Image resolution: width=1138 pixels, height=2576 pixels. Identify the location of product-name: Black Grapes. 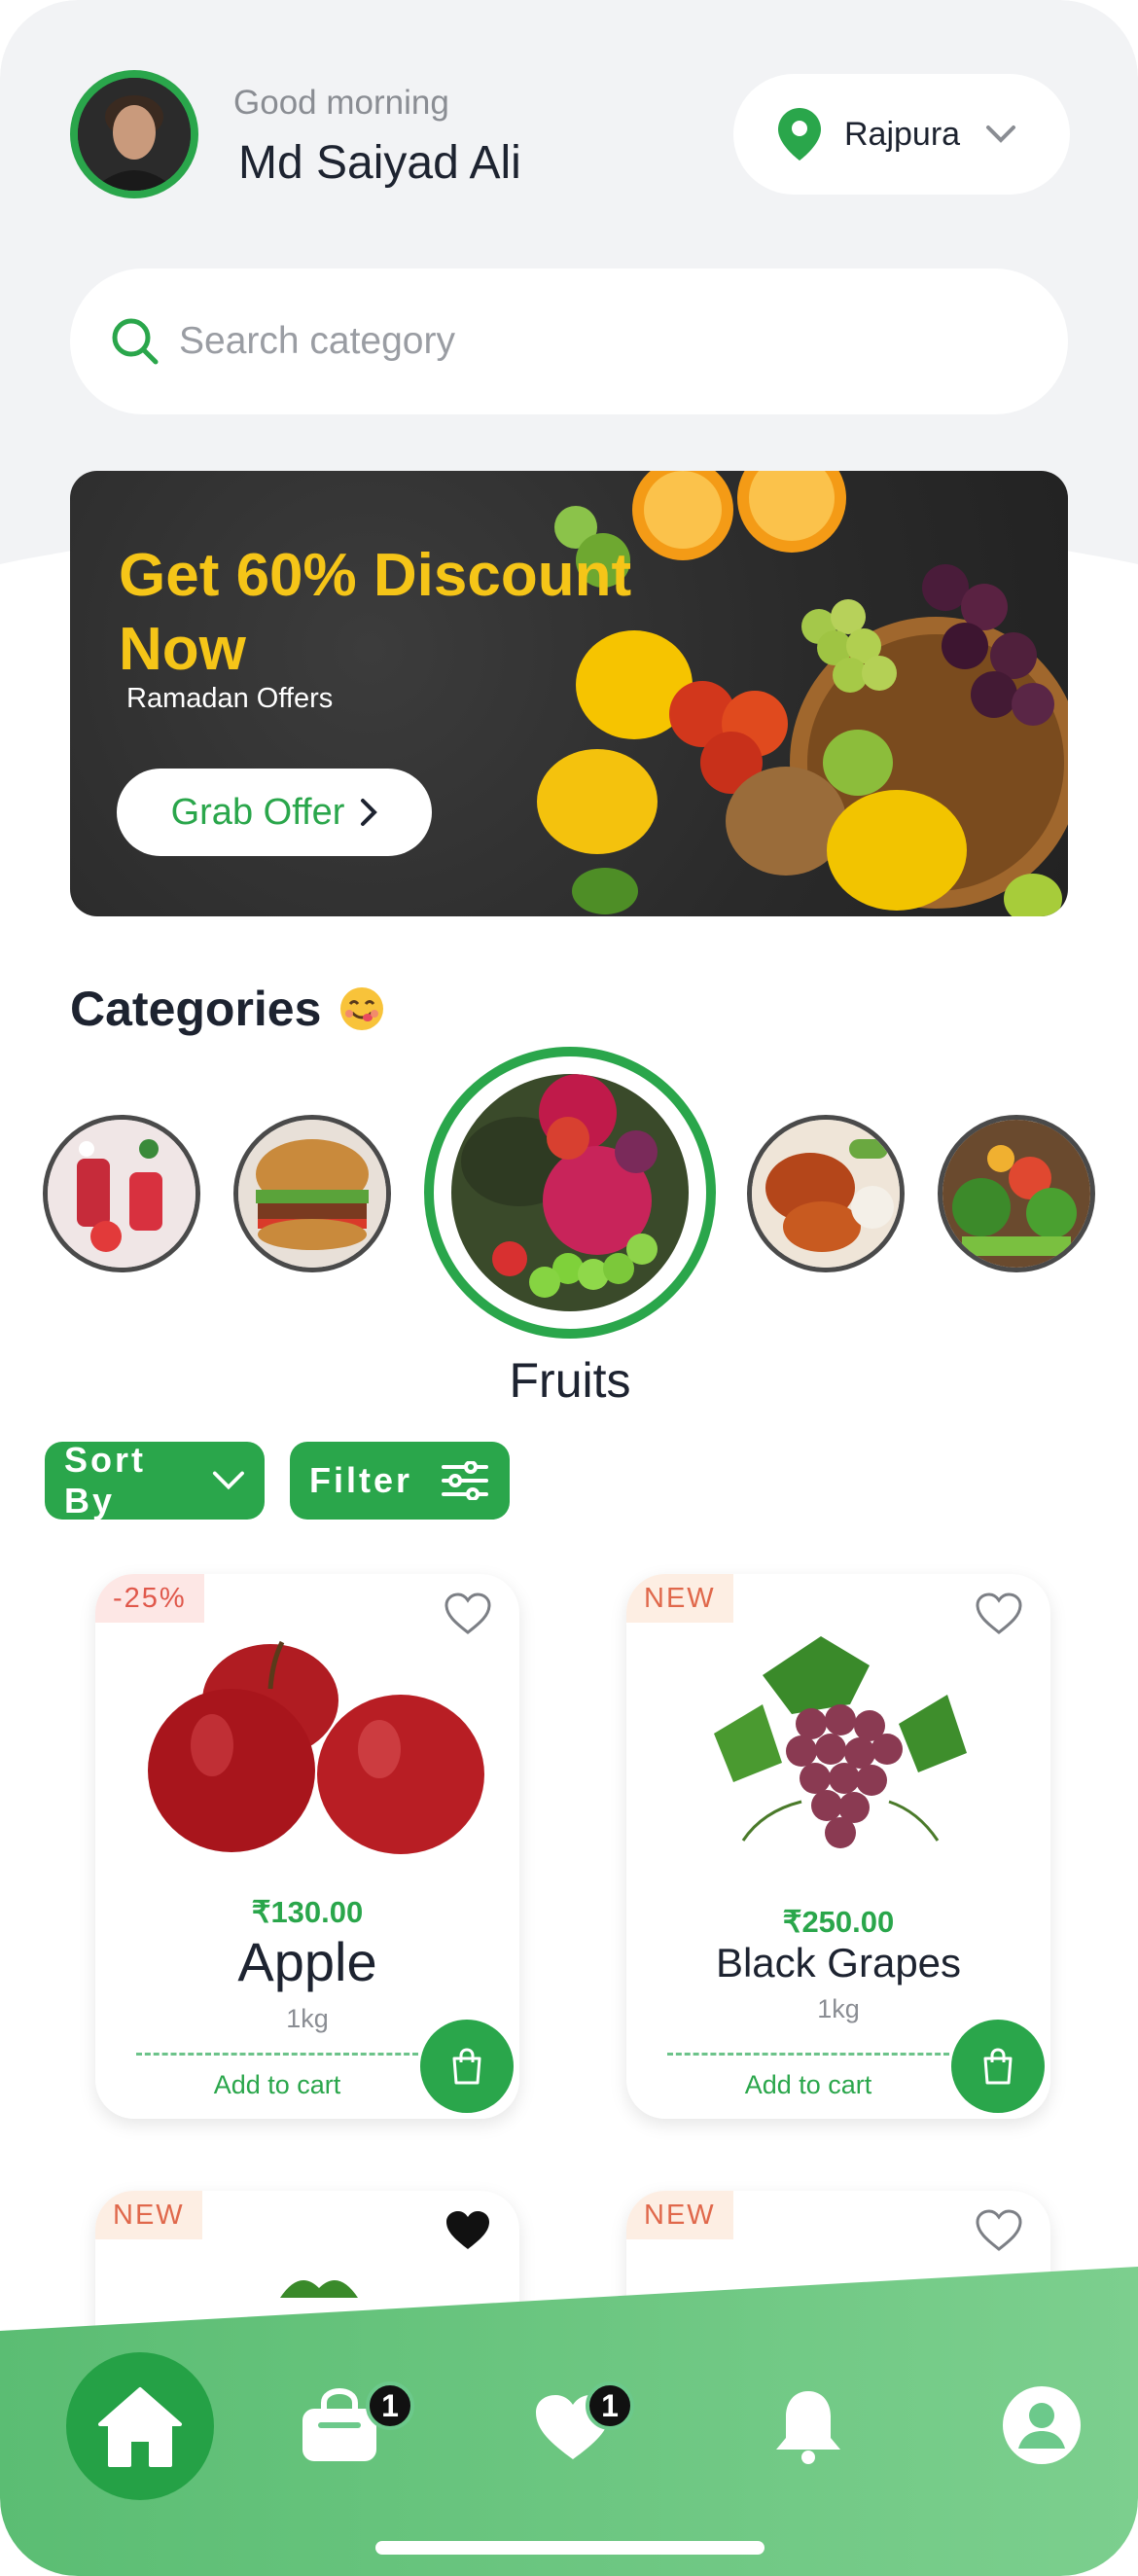
(838, 1963).